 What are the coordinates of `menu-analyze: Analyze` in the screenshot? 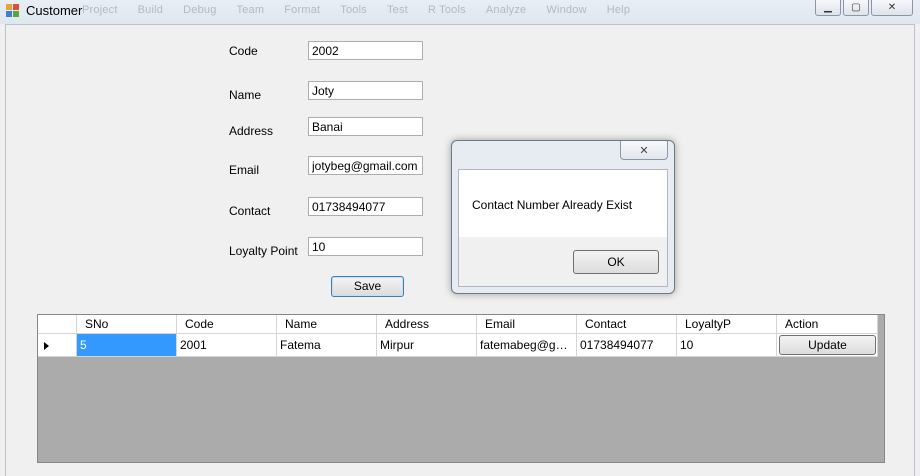 It's located at (506, 10).